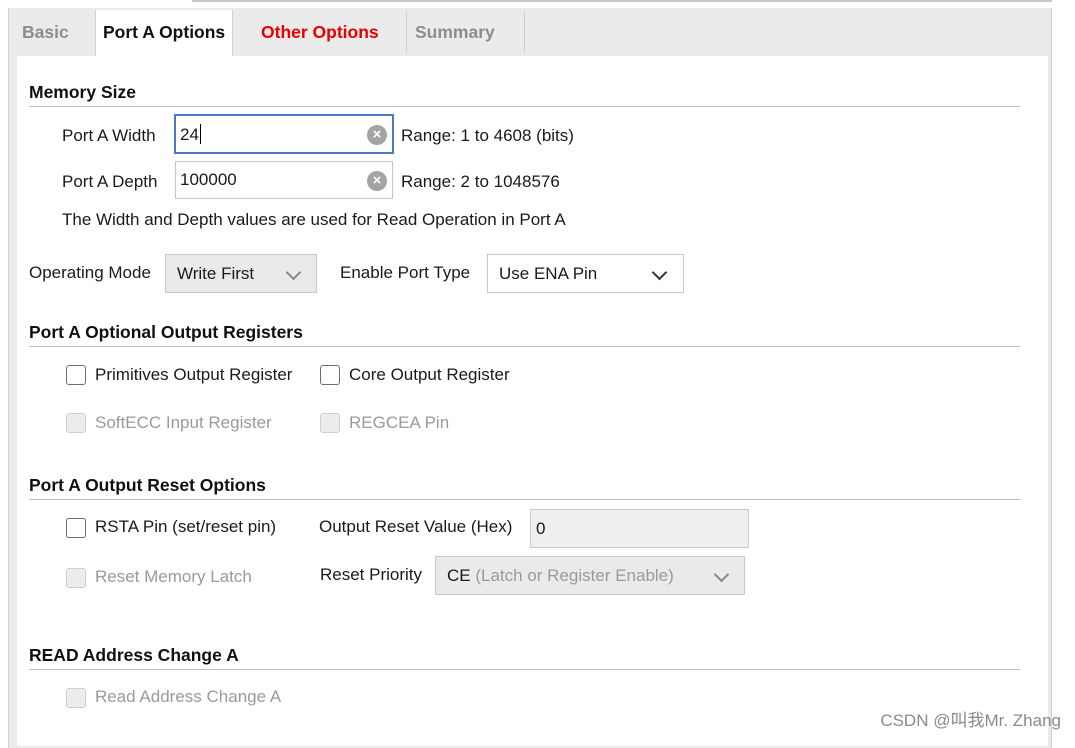 The width and height of the screenshot is (1075, 748). I want to click on window-top-border, so click(622, 1).